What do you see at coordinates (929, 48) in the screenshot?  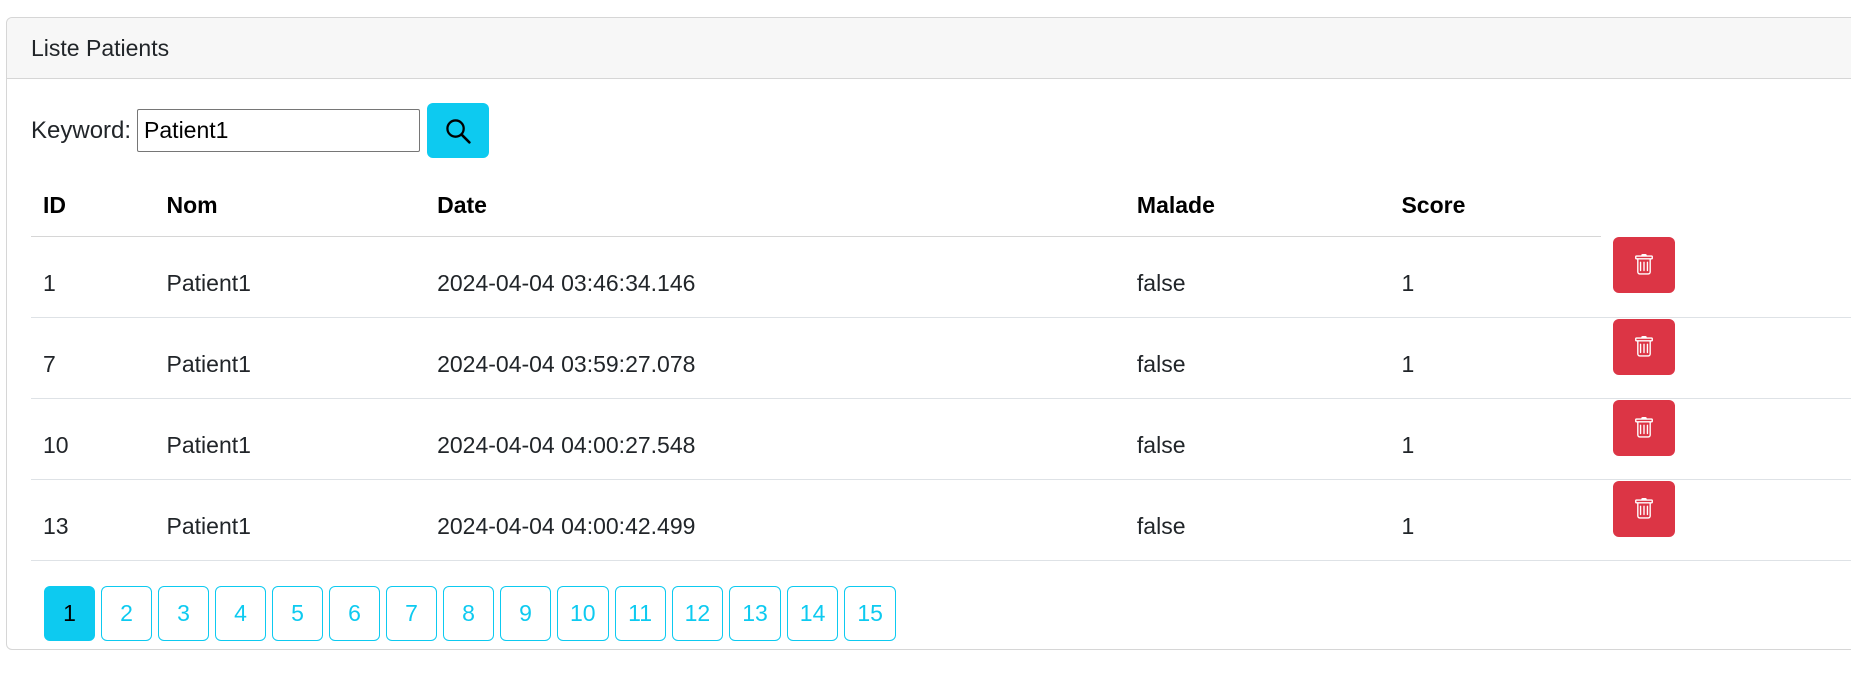 I see `card-header: Liste Patients` at bounding box center [929, 48].